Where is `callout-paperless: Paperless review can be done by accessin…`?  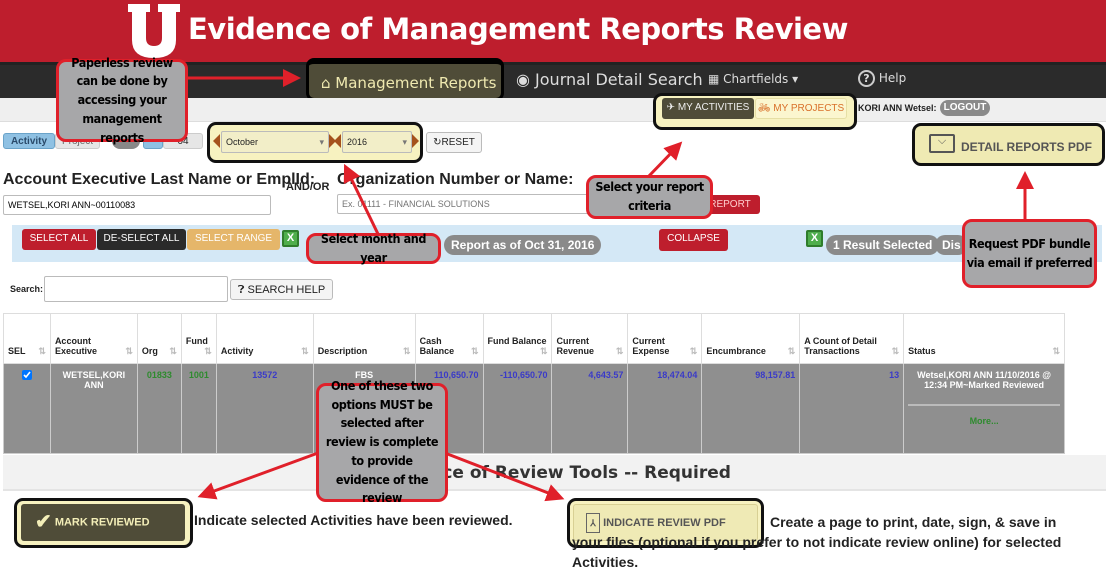
callout-paperless: Paperless review can be done by accessin… is located at coordinates (122, 100).